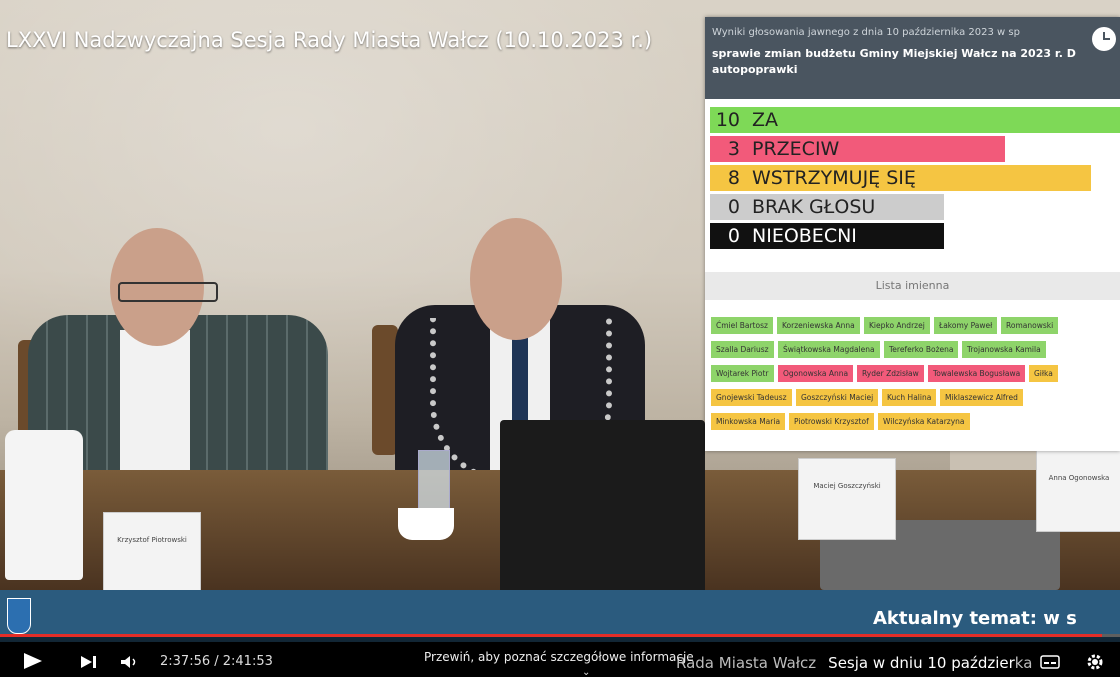 The width and height of the screenshot is (1120, 677). Describe the element at coordinates (966, 325) in the screenshot. I see `roll-call-name: Łakomy Paweł` at that location.